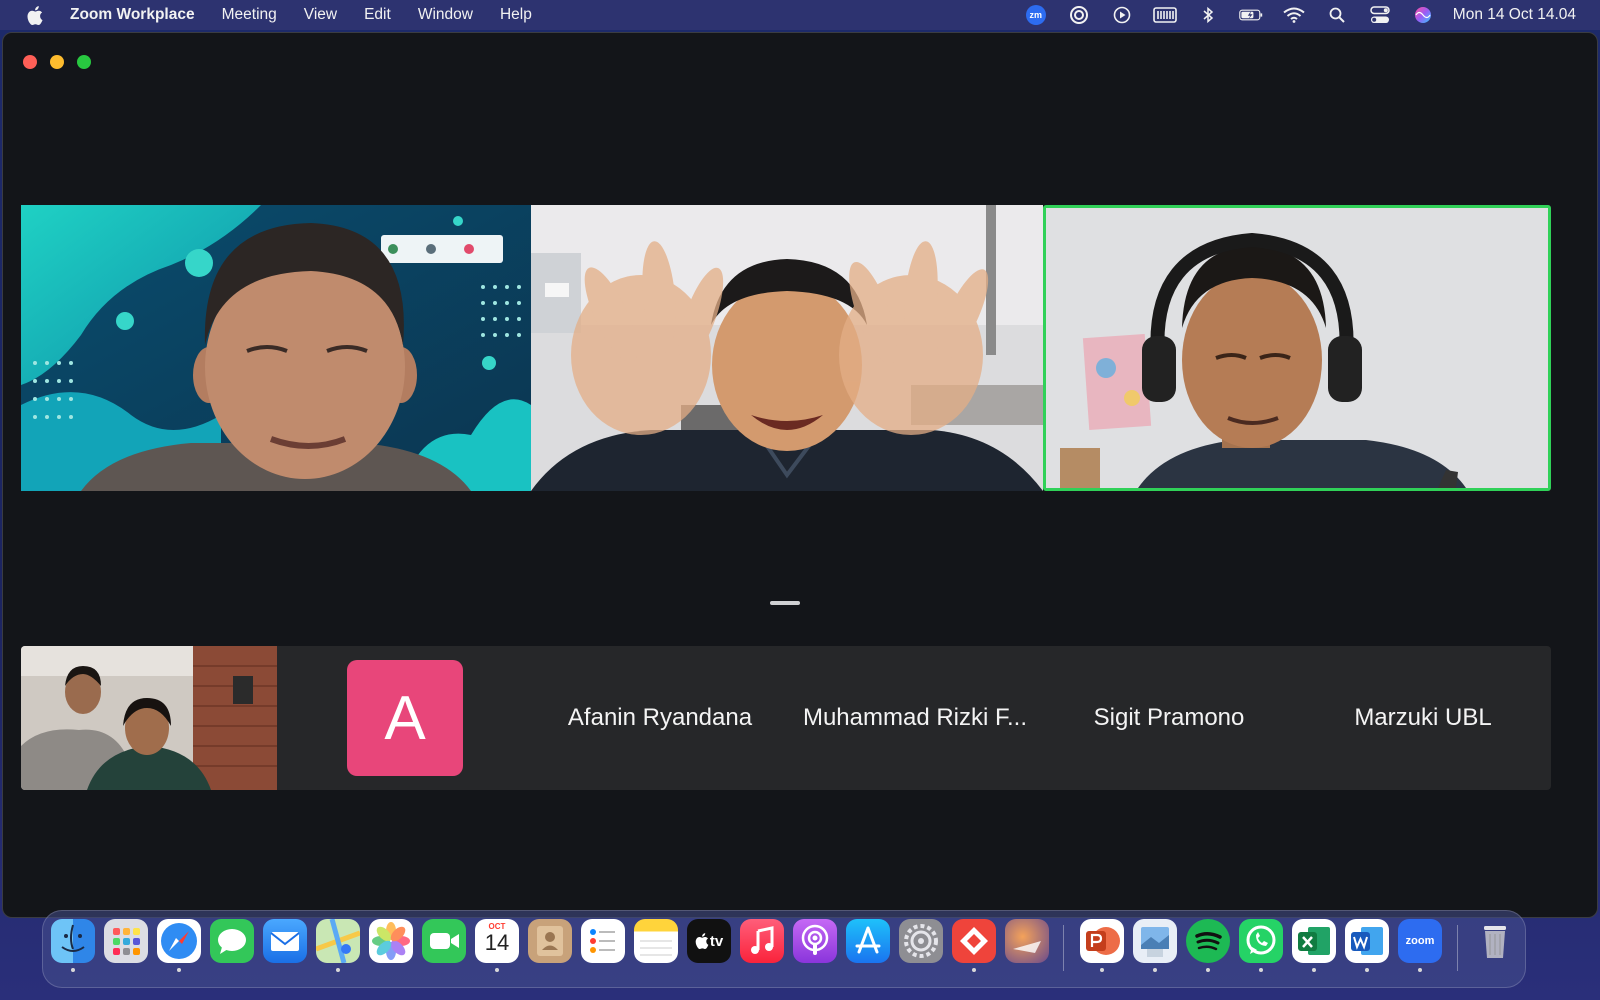  Describe the element at coordinates (974, 941) in the screenshot. I see `anydesk-icon` at that location.